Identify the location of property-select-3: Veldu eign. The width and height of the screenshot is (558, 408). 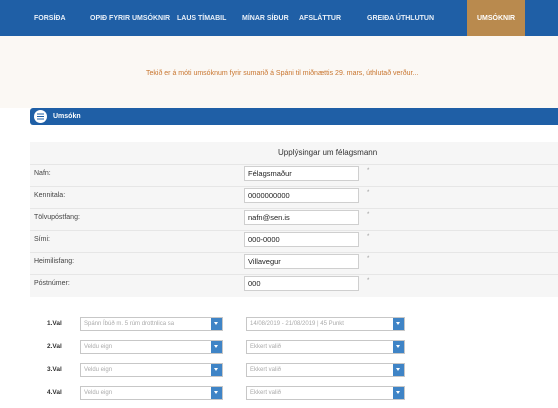
(151, 370).